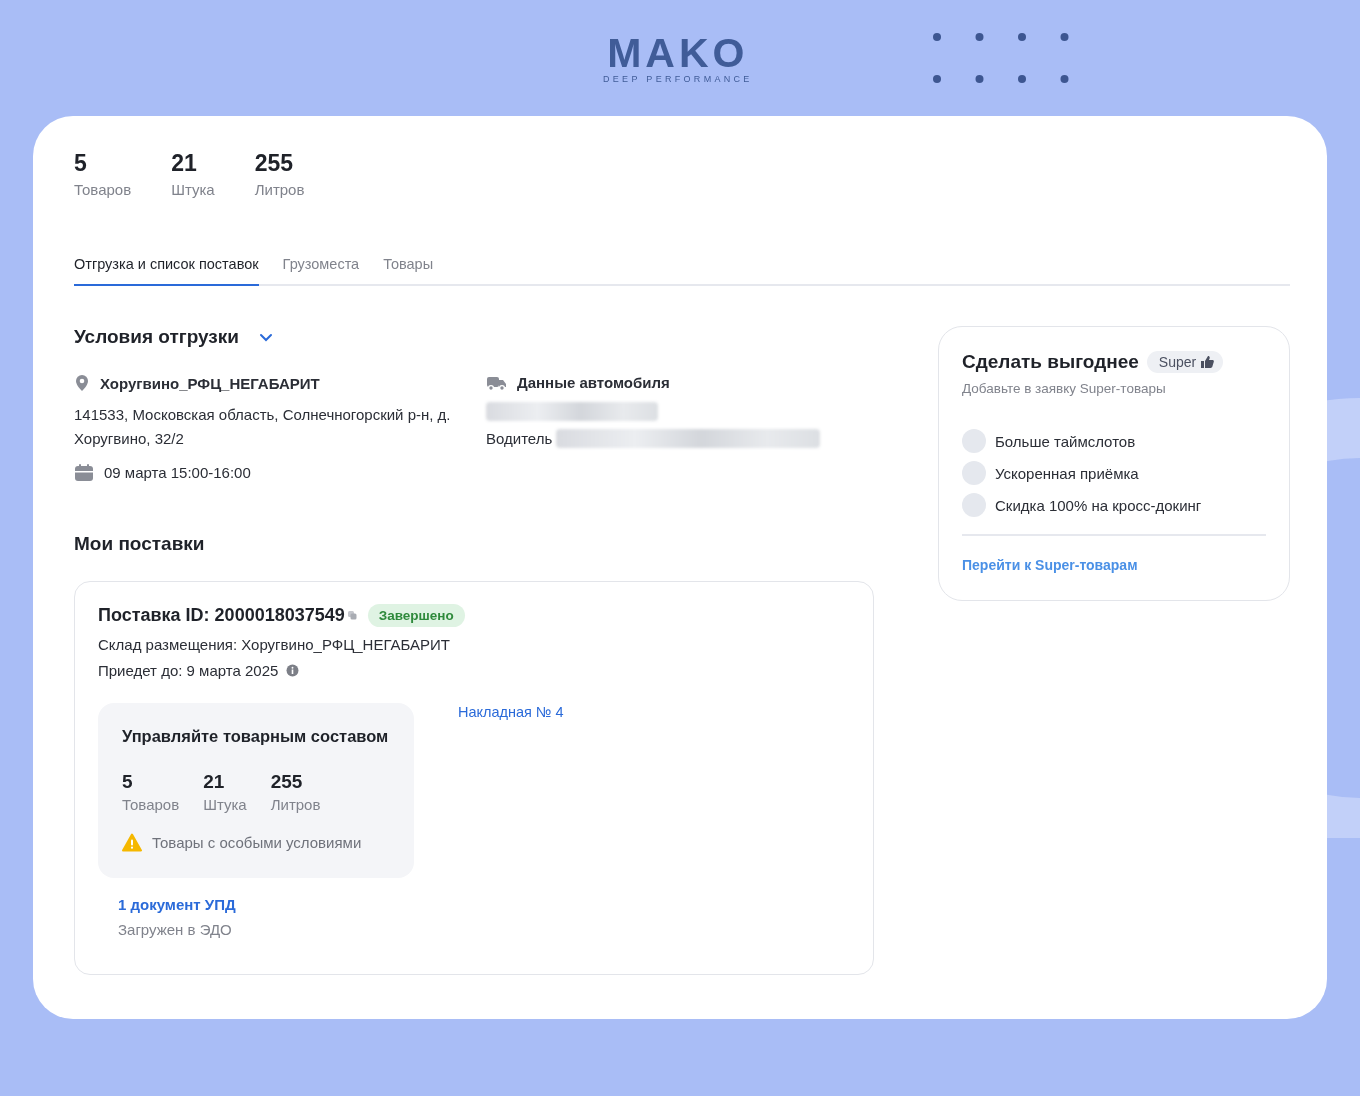 The image size is (1360, 1096). What do you see at coordinates (221, 615) in the screenshot?
I see `delivery-id: Поставка ID: 2000018037549` at bounding box center [221, 615].